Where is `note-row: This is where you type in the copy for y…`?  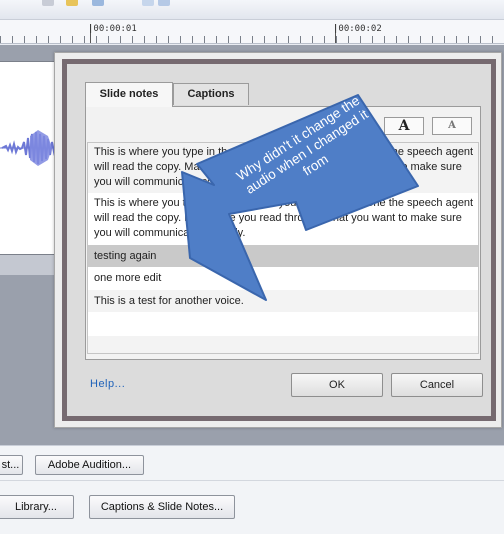
note-row: This is where you type in the copy for y… is located at coordinates (283, 219).